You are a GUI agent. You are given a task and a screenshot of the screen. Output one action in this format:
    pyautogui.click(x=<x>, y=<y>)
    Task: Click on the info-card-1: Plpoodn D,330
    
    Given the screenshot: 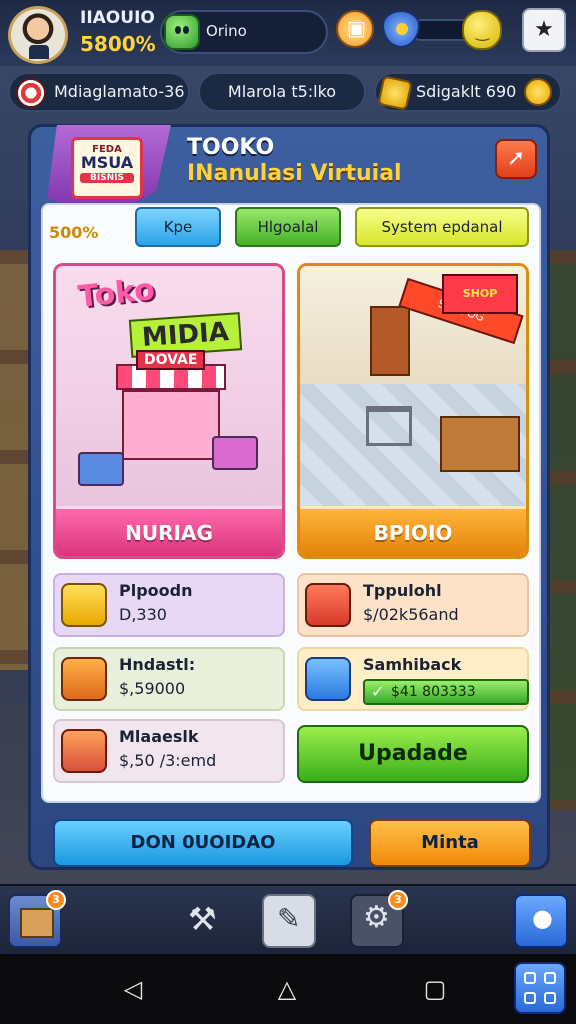 What is the action you would take?
    pyautogui.click(x=169, y=605)
    